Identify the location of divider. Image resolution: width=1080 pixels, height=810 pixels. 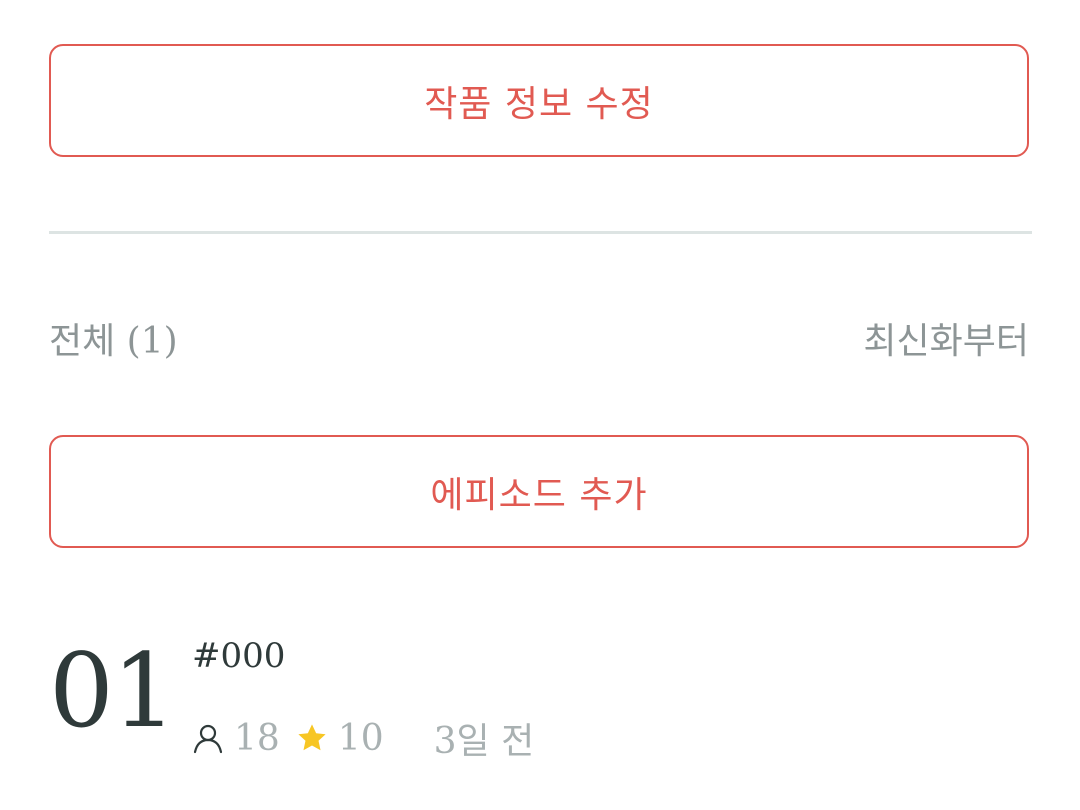
(540, 232).